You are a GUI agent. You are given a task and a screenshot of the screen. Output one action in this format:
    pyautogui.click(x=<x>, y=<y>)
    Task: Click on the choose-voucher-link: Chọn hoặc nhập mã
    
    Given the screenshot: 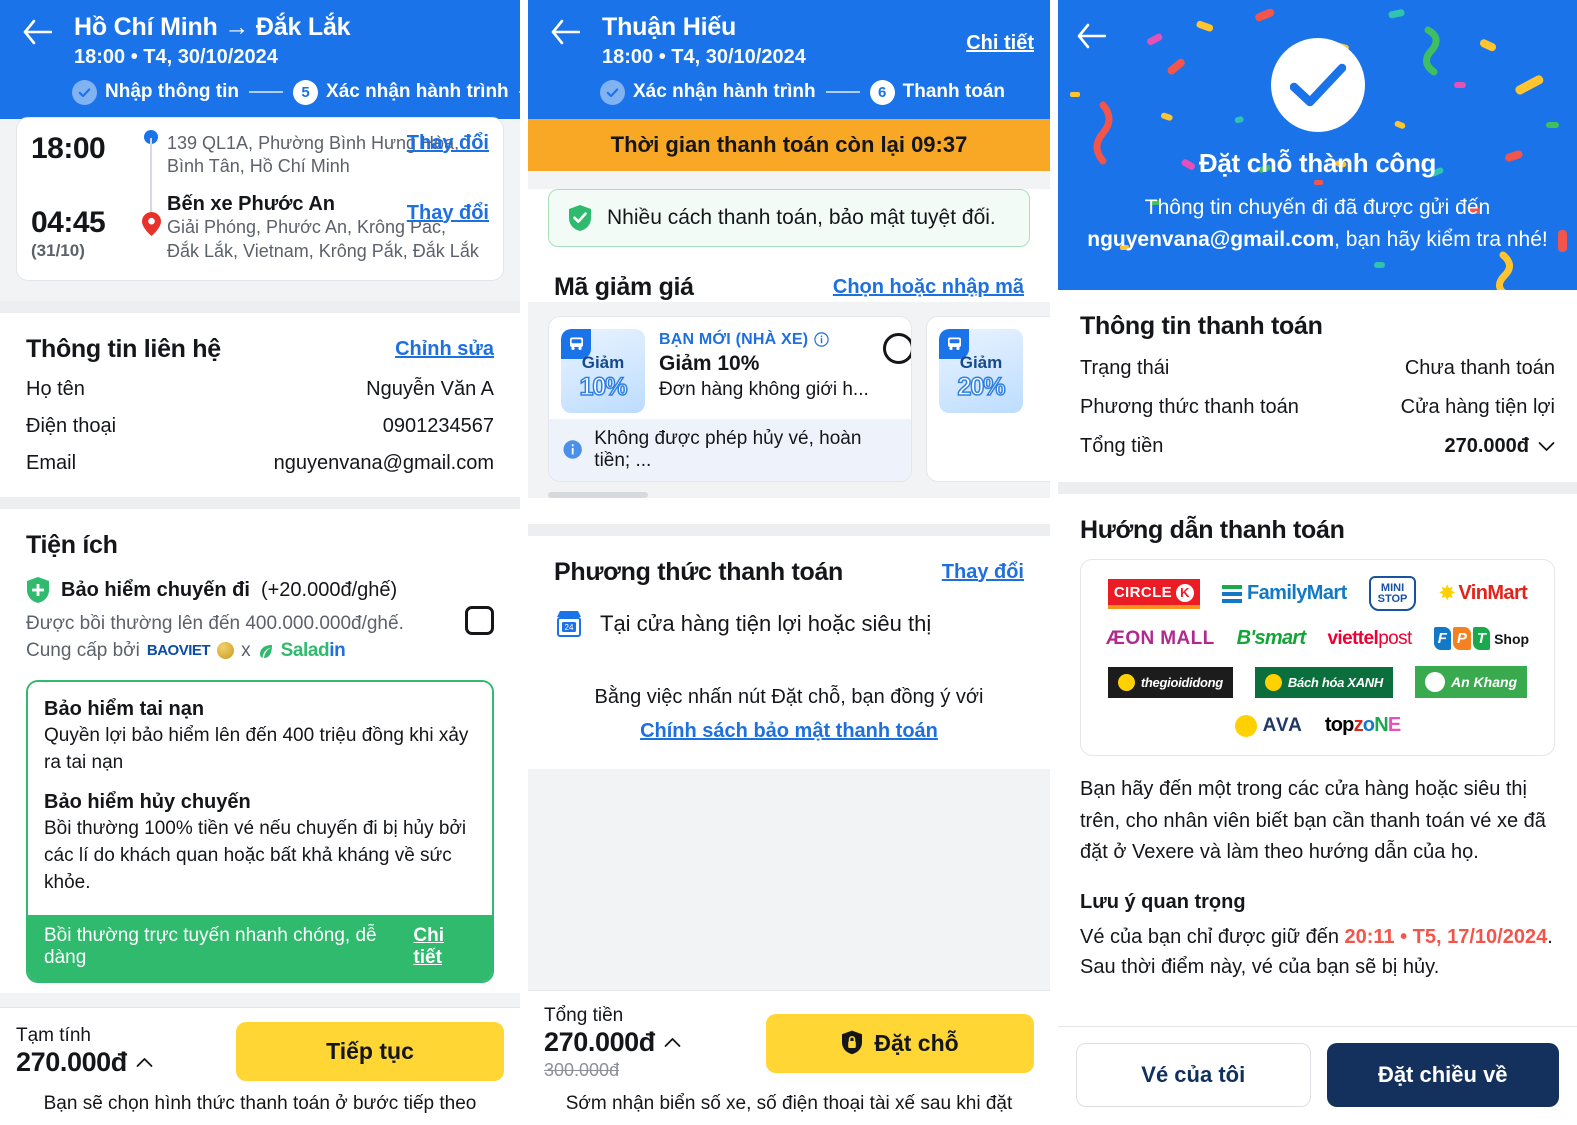 What is the action you would take?
    pyautogui.click(x=928, y=287)
    